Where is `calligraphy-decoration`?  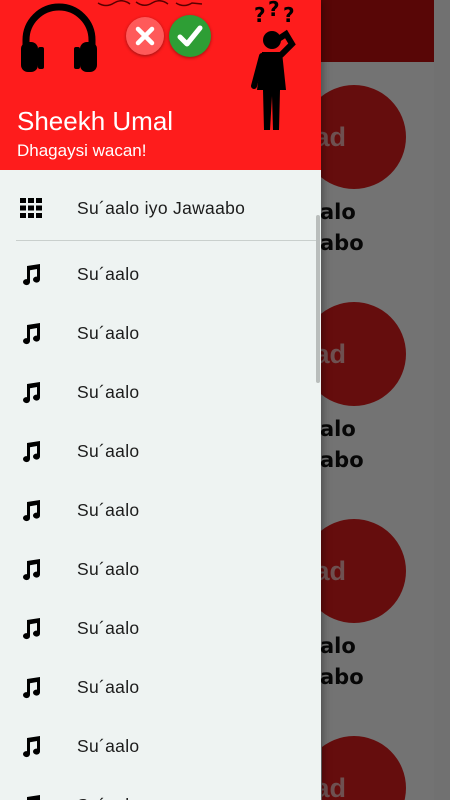
calligraphy-decoration is located at coordinates (150, 3).